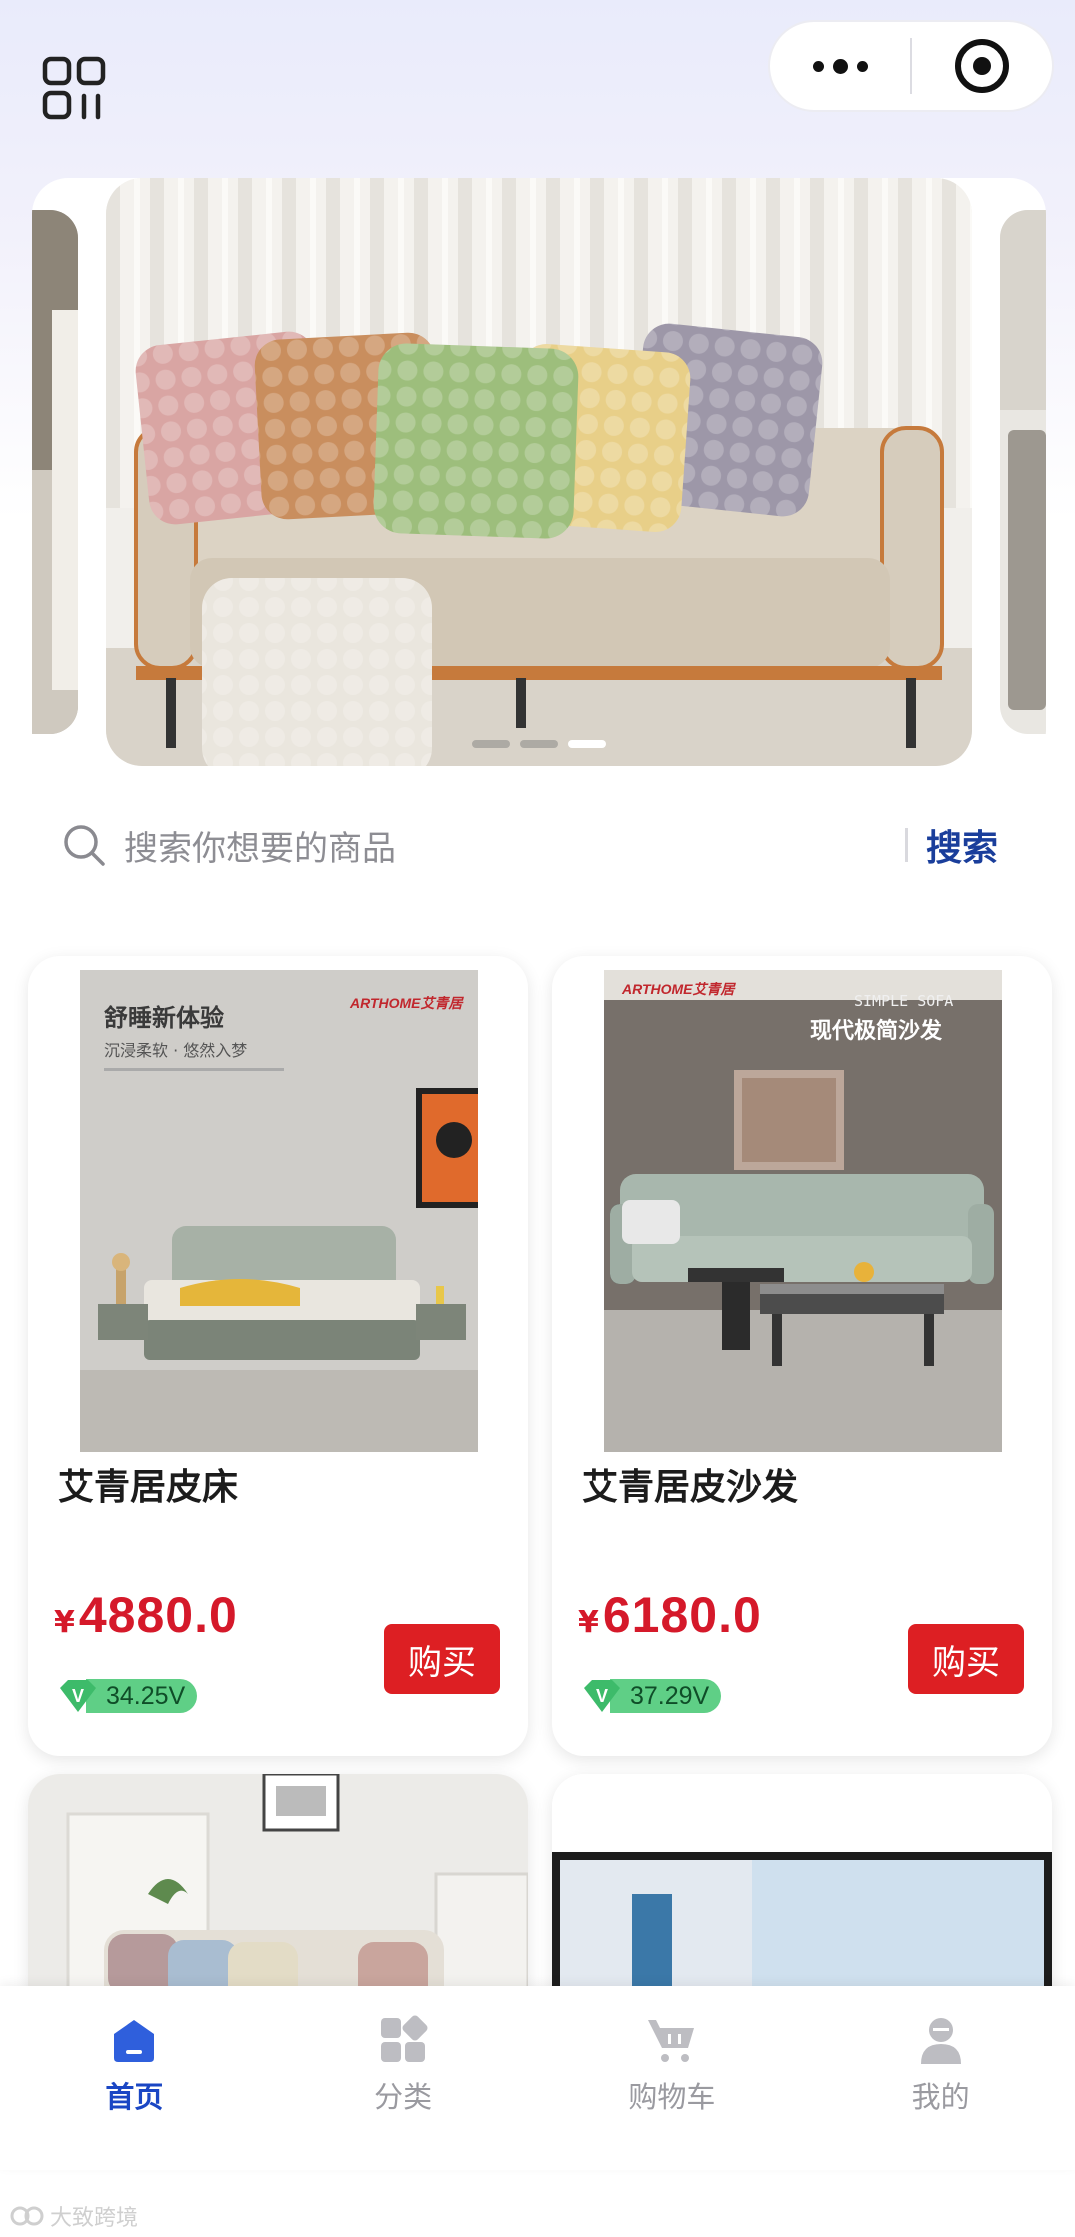 Image resolution: width=1075 pixels, height=2237 pixels. I want to click on search-bar: 搜索你想要的商品 搜索, so click(540, 845).